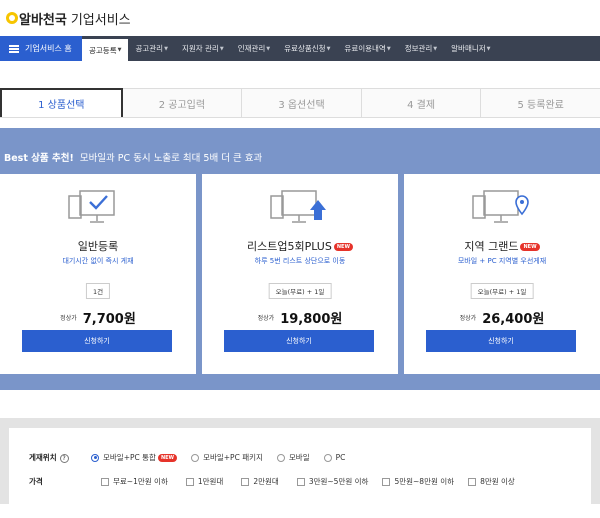  I want to click on step-option-select: 3 옵션선택, so click(302, 102).